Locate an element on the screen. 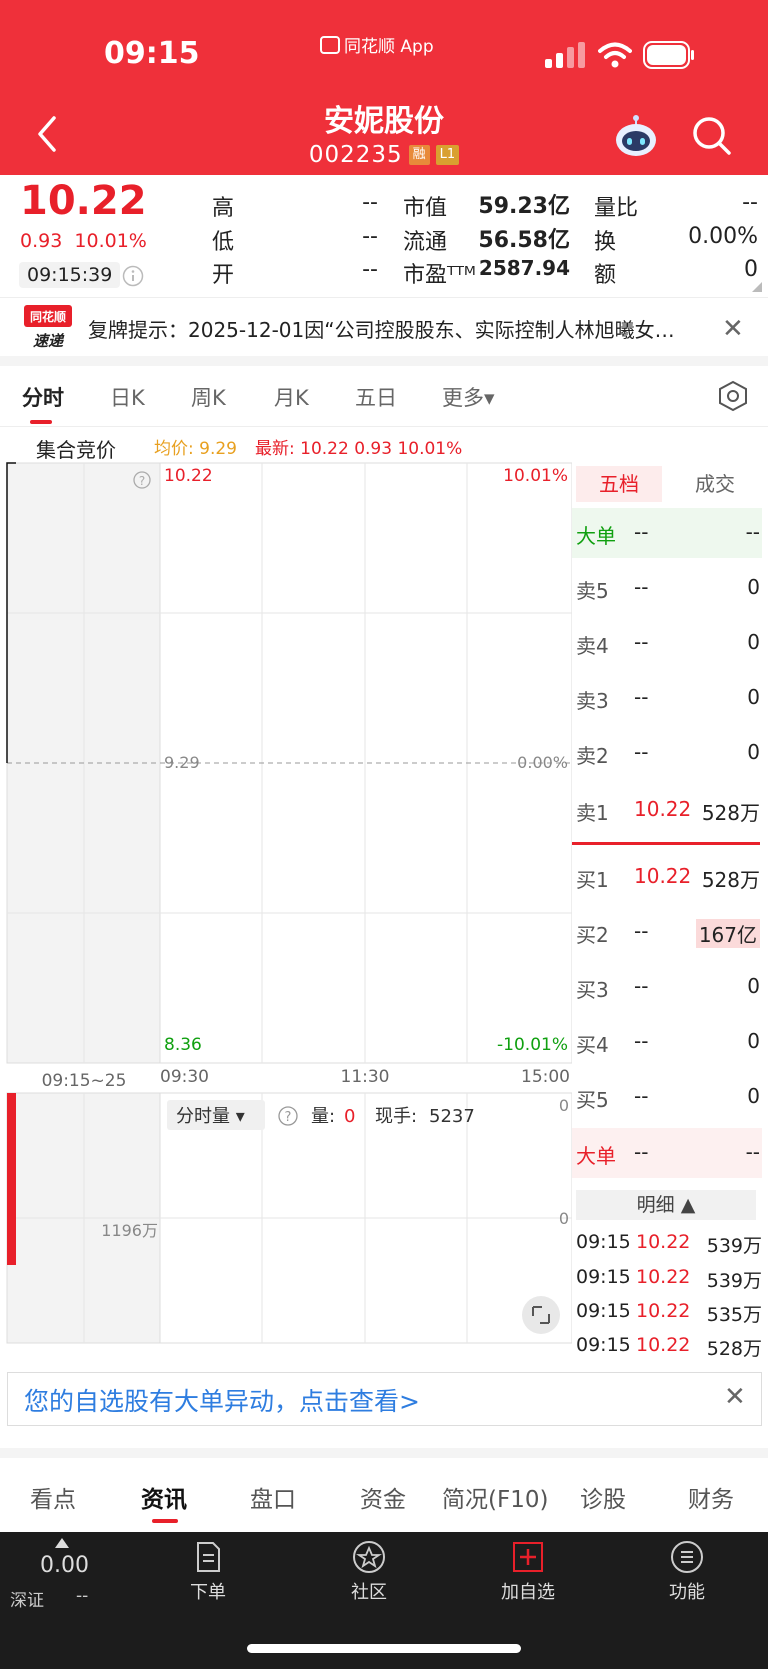 The image size is (768, 1669). battery-icon is located at coordinates (668, 55).